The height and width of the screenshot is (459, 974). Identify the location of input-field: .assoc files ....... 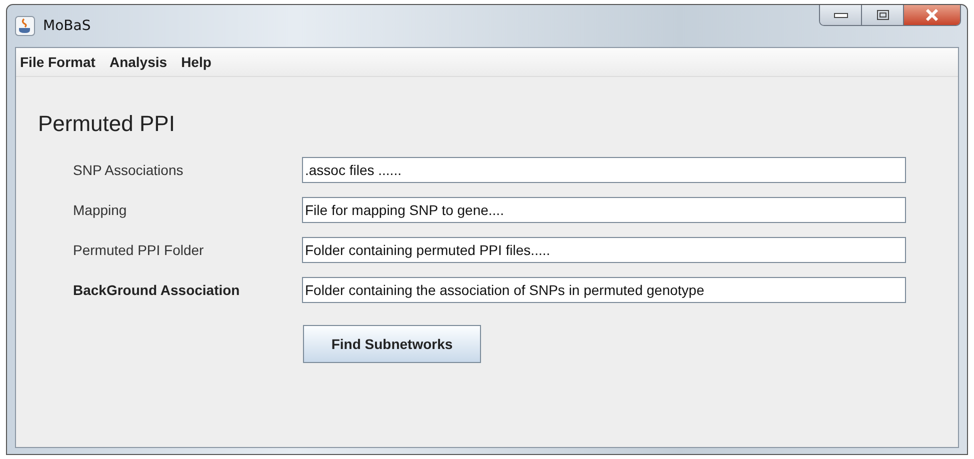
(604, 170).